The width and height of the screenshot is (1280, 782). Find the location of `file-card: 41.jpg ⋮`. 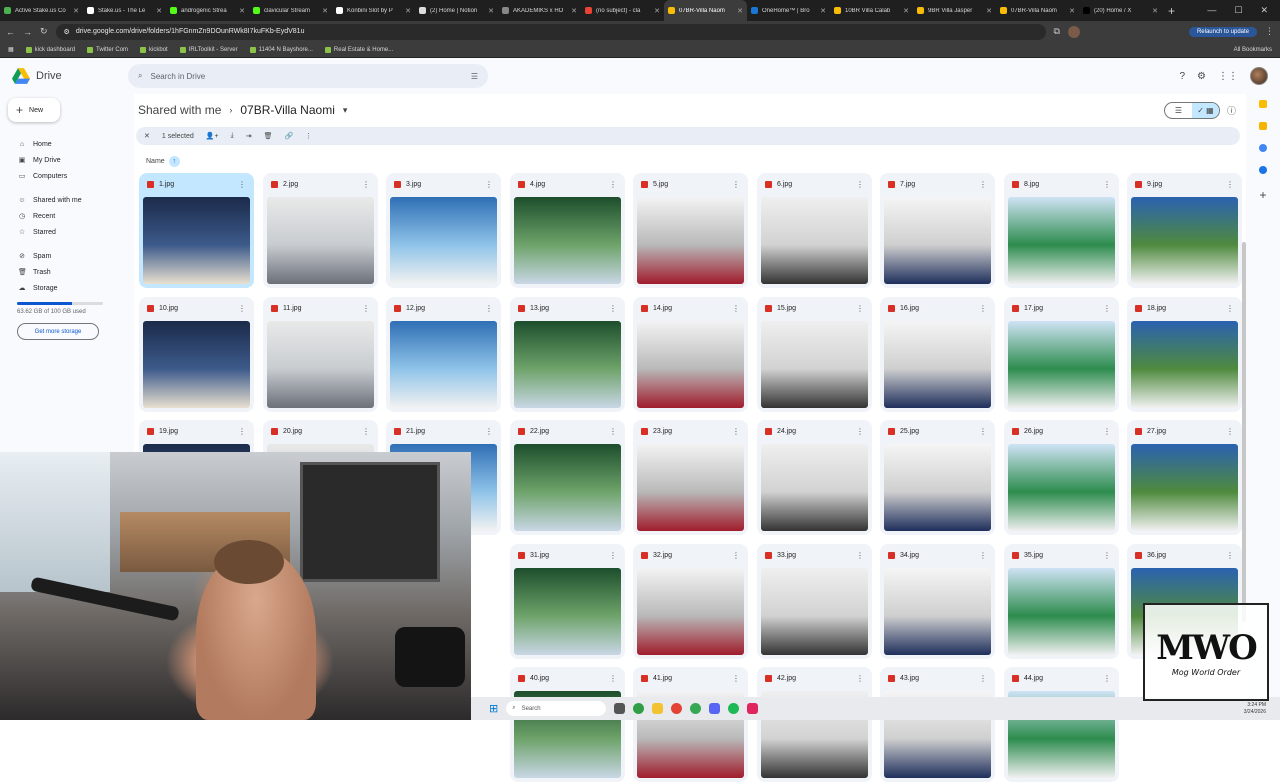

file-card: 41.jpg ⋮ is located at coordinates (690, 724).